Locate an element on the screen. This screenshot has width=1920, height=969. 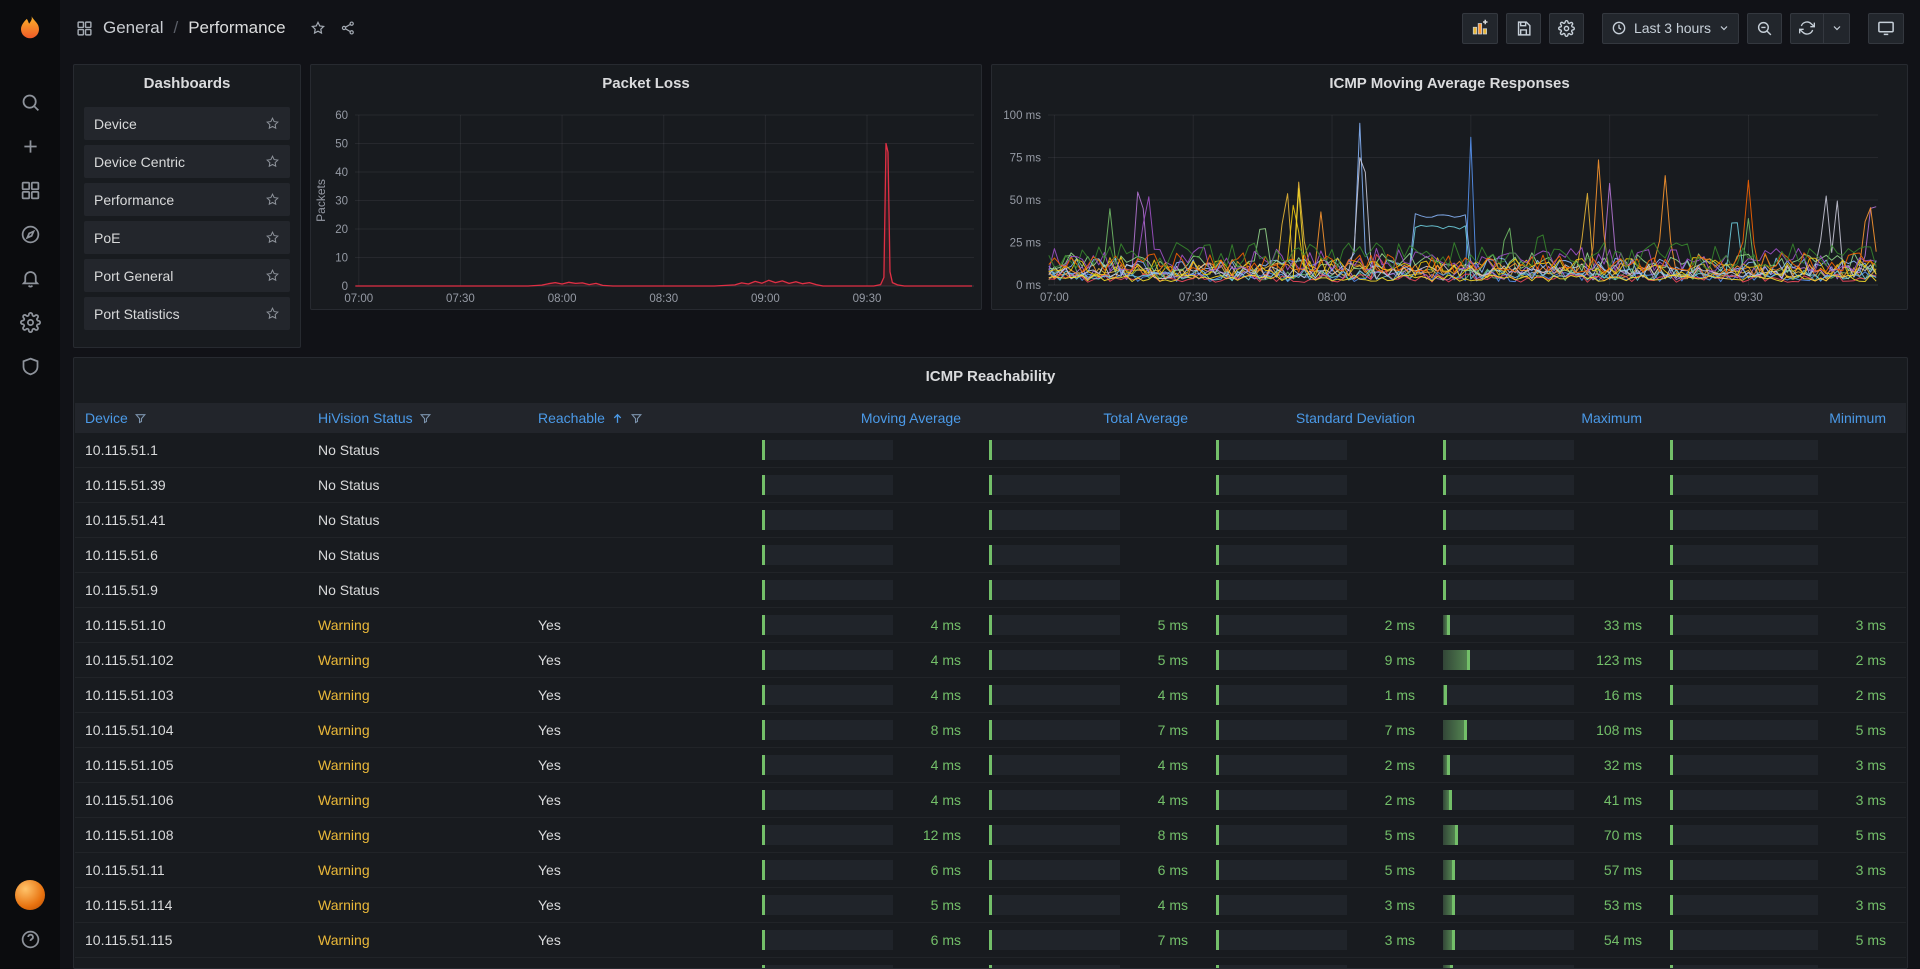
gauge-cell: 8 ms is located at coordinates (1094, 835).